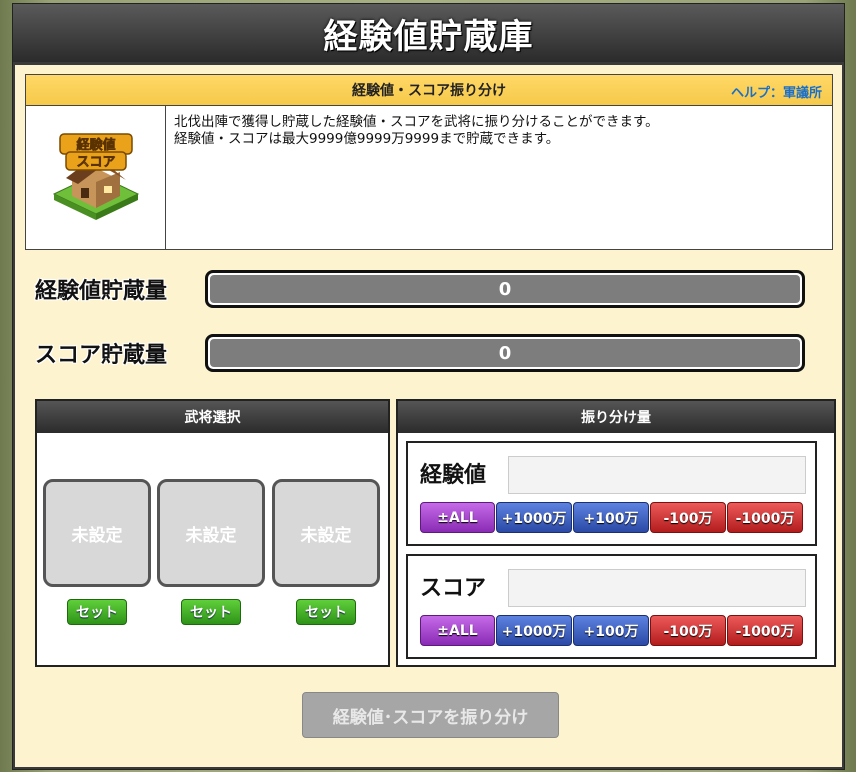  What do you see at coordinates (96, 177) in the screenshot?
I see `storehouse-icon: 経験値 スコア` at bounding box center [96, 177].